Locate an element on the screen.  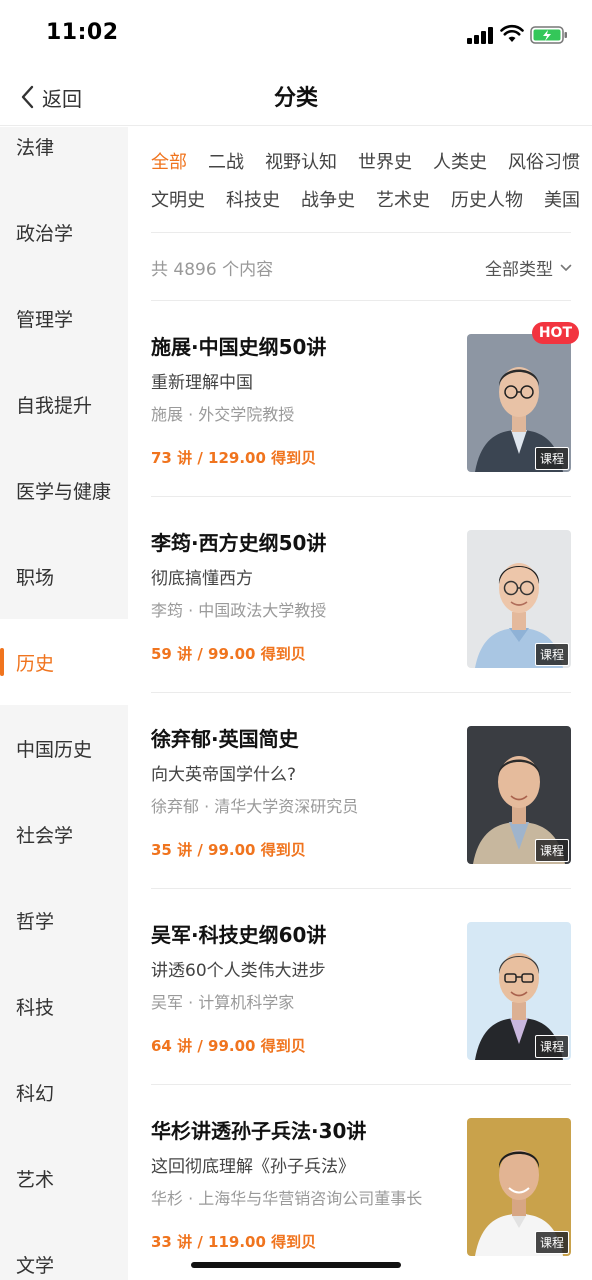
course-author: 施展 · 外交学院教授 is located at coordinates (223, 414).